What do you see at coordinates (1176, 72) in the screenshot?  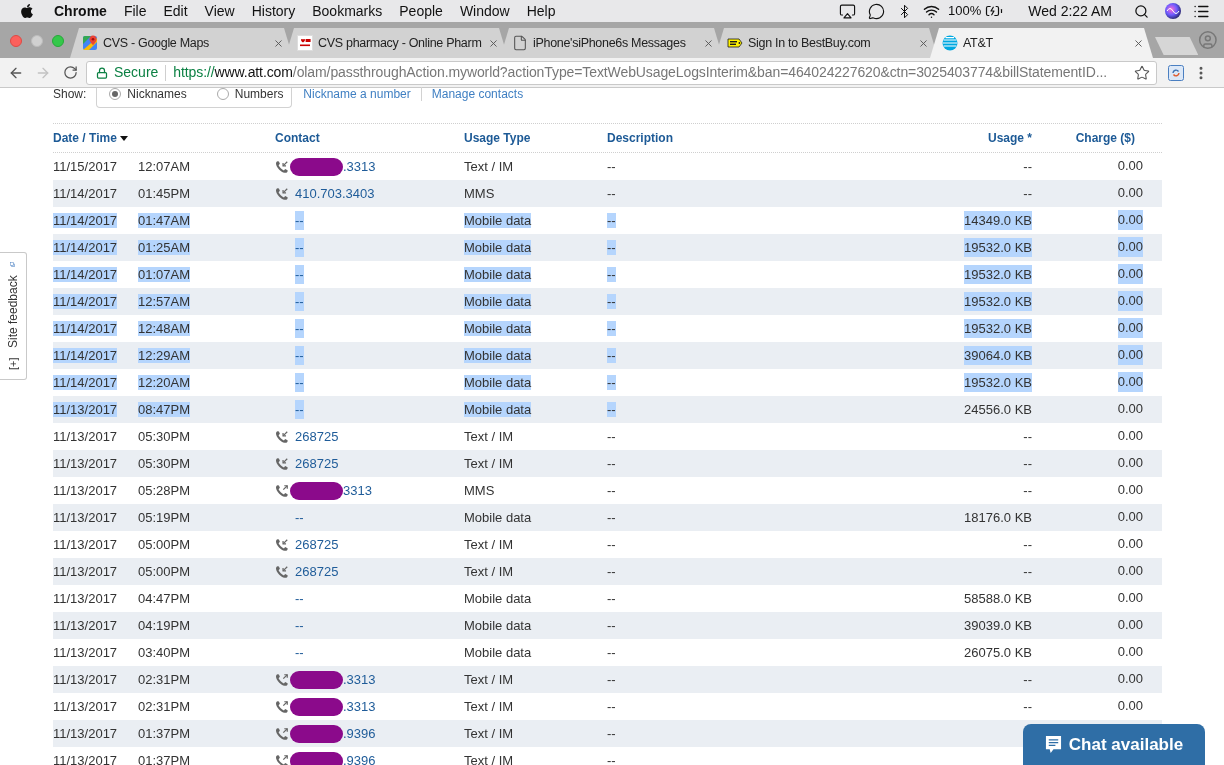 I see `extension-icon` at bounding box center [1176, 72].